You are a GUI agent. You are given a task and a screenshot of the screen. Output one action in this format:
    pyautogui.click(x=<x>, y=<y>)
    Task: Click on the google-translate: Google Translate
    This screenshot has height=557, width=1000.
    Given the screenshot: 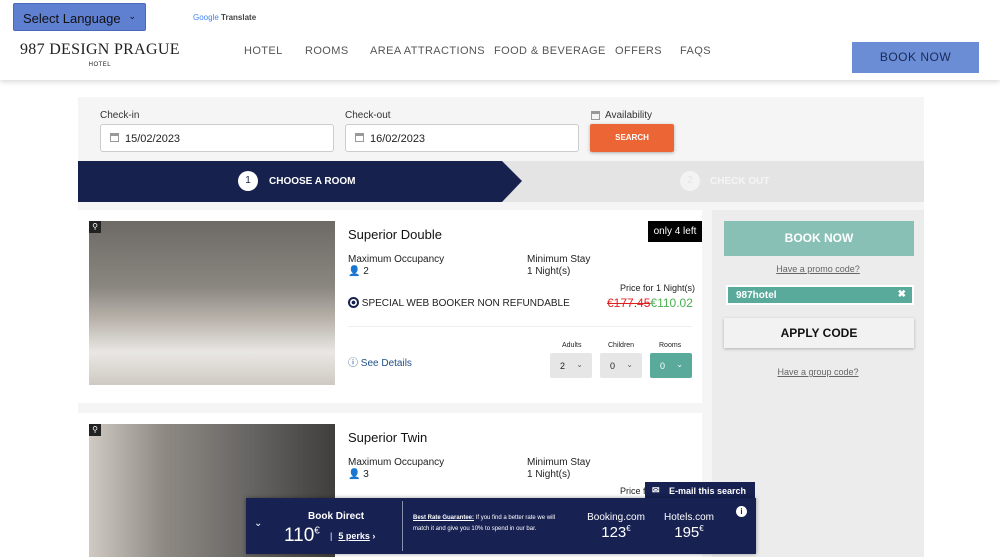 What is the action you would take?
    pyautogui.click(x=224, y=17)
    